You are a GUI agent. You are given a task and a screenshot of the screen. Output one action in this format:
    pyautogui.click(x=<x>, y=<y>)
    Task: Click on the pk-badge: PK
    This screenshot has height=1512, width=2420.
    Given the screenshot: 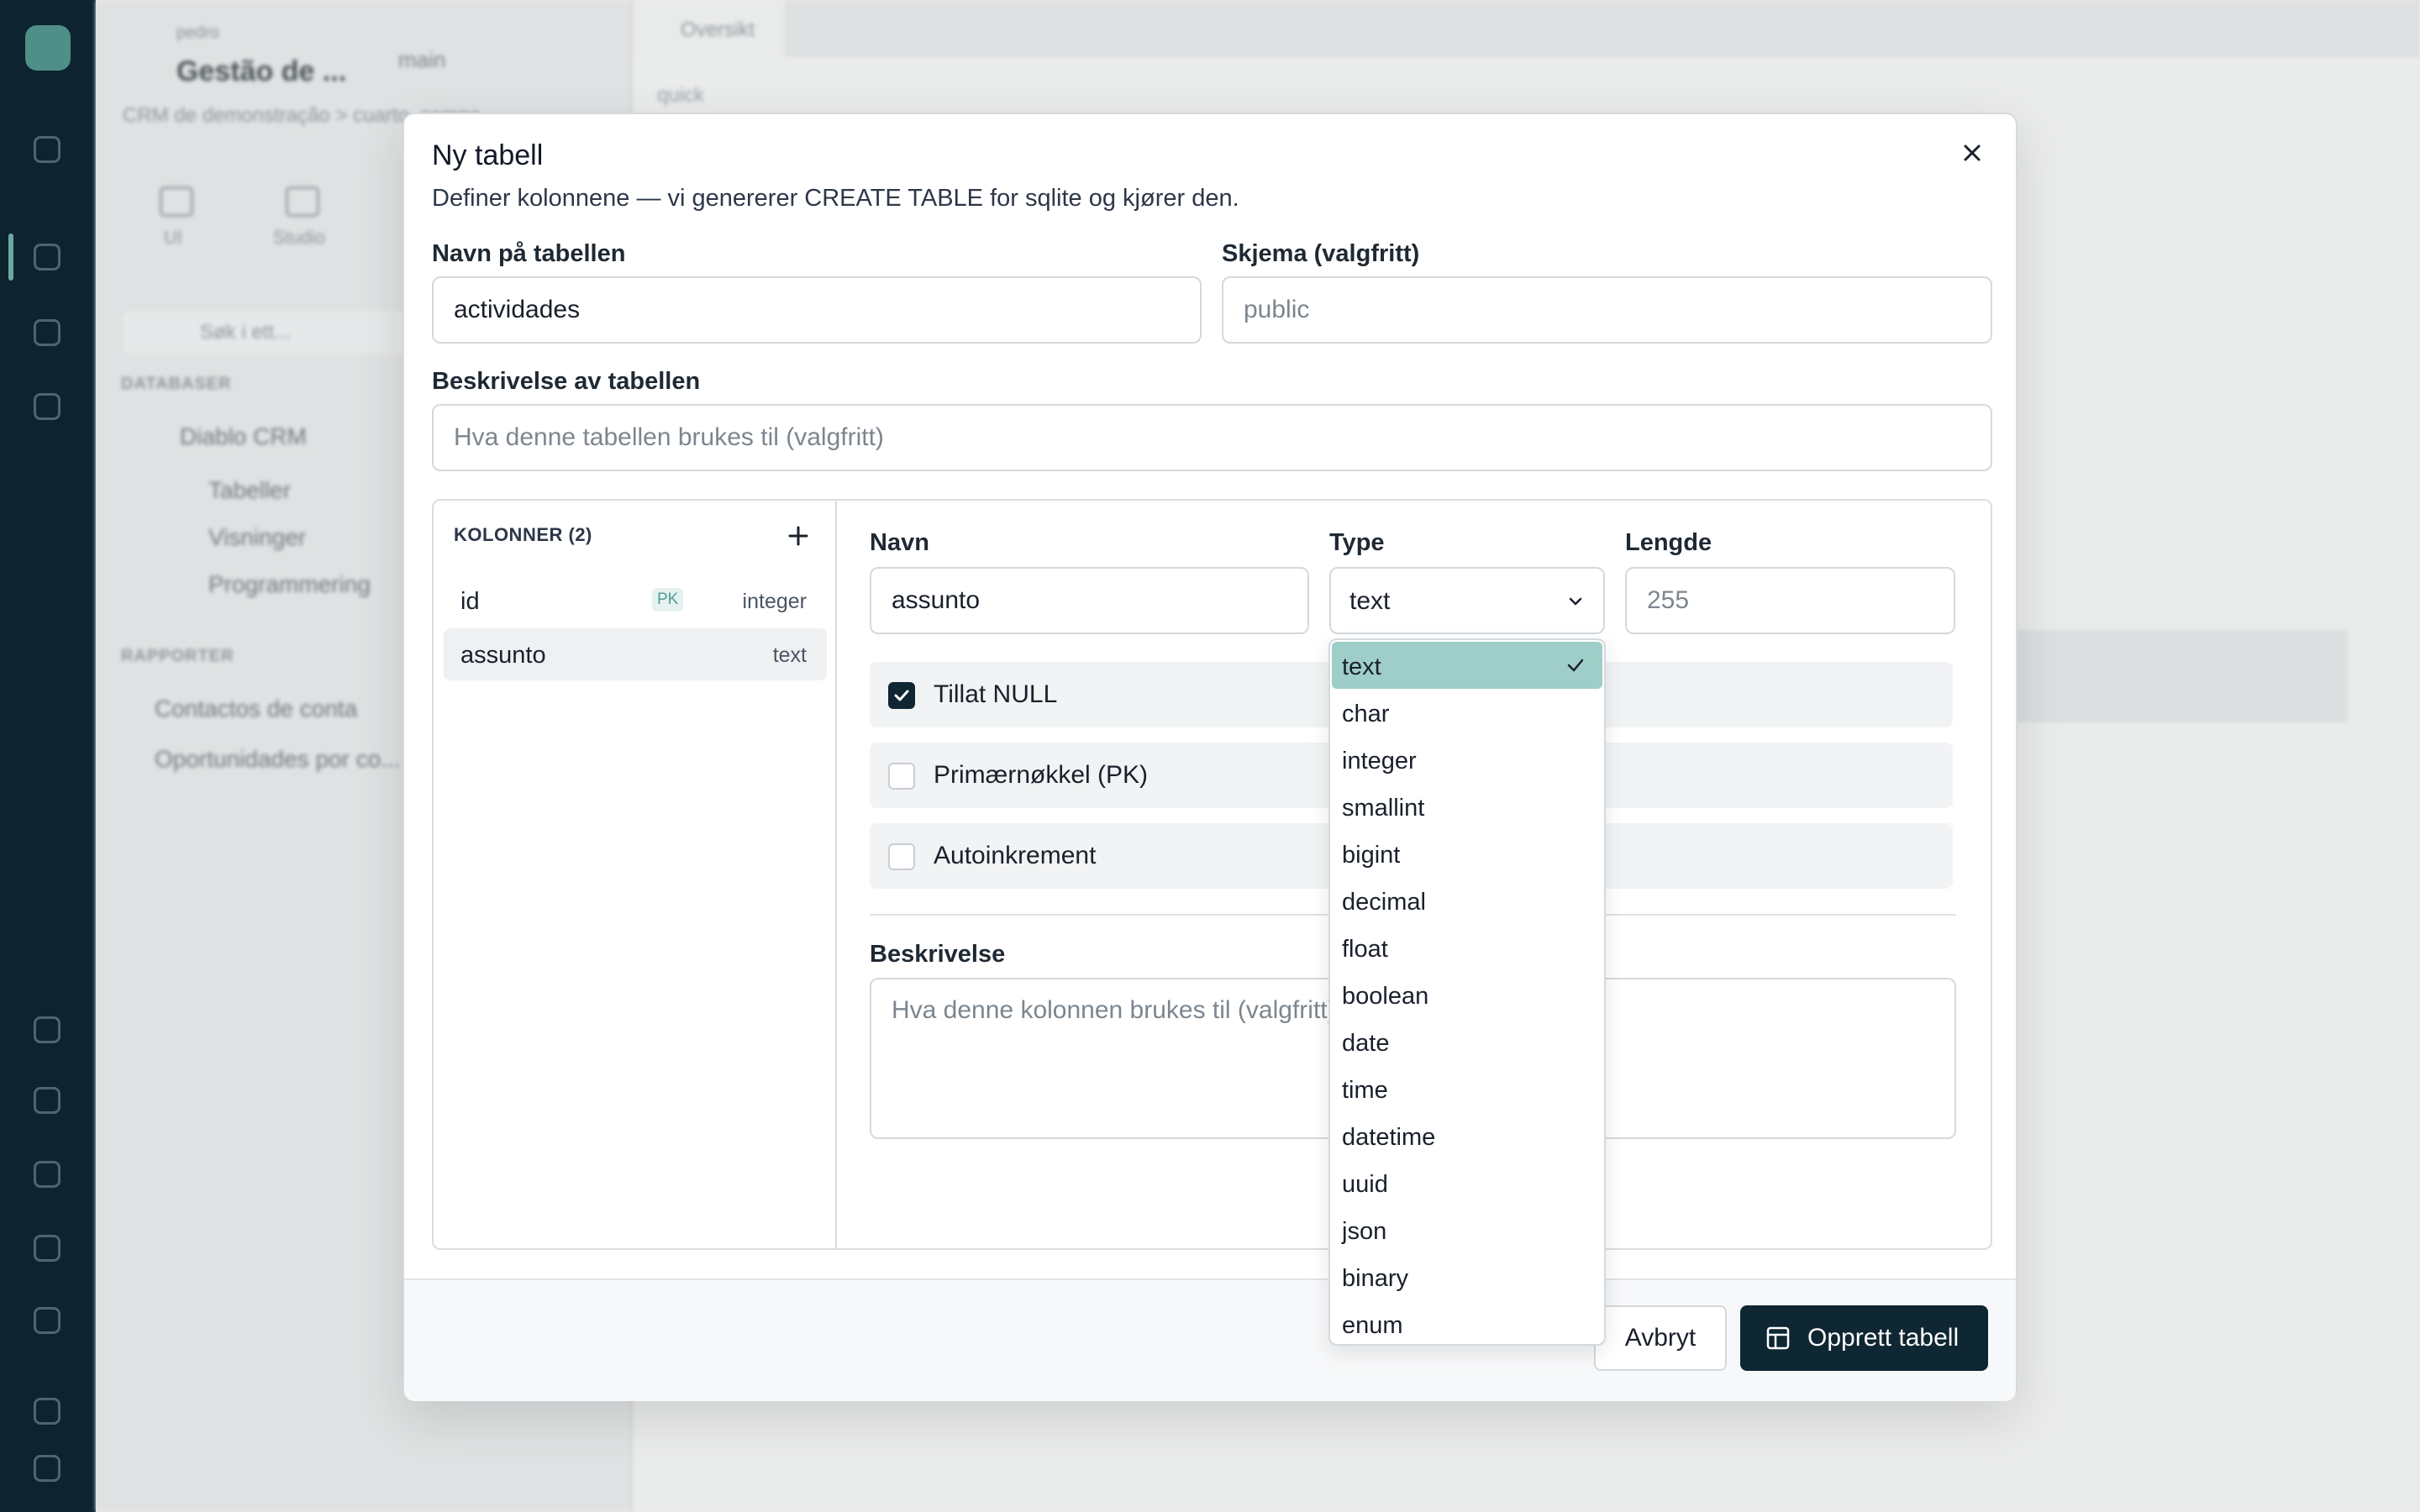 What is the action you would take?
    pyautogui.click(x=668, y=600)
    